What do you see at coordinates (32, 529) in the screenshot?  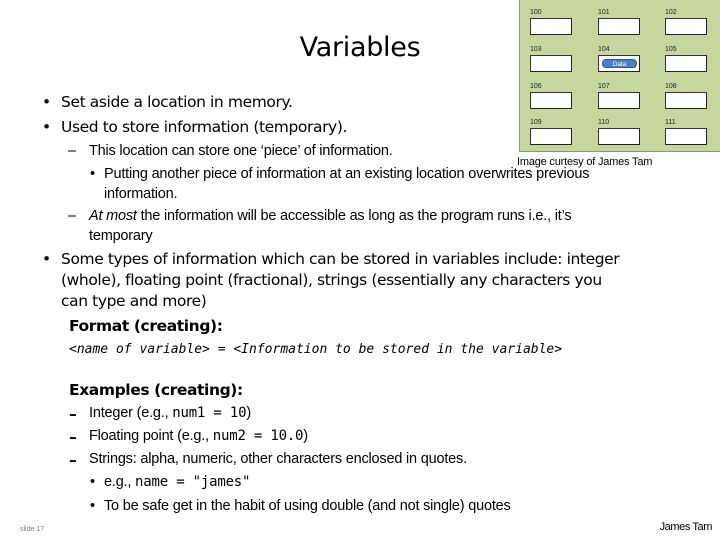 I see `slide-number: slide 17` at bounding box center [32, 529].